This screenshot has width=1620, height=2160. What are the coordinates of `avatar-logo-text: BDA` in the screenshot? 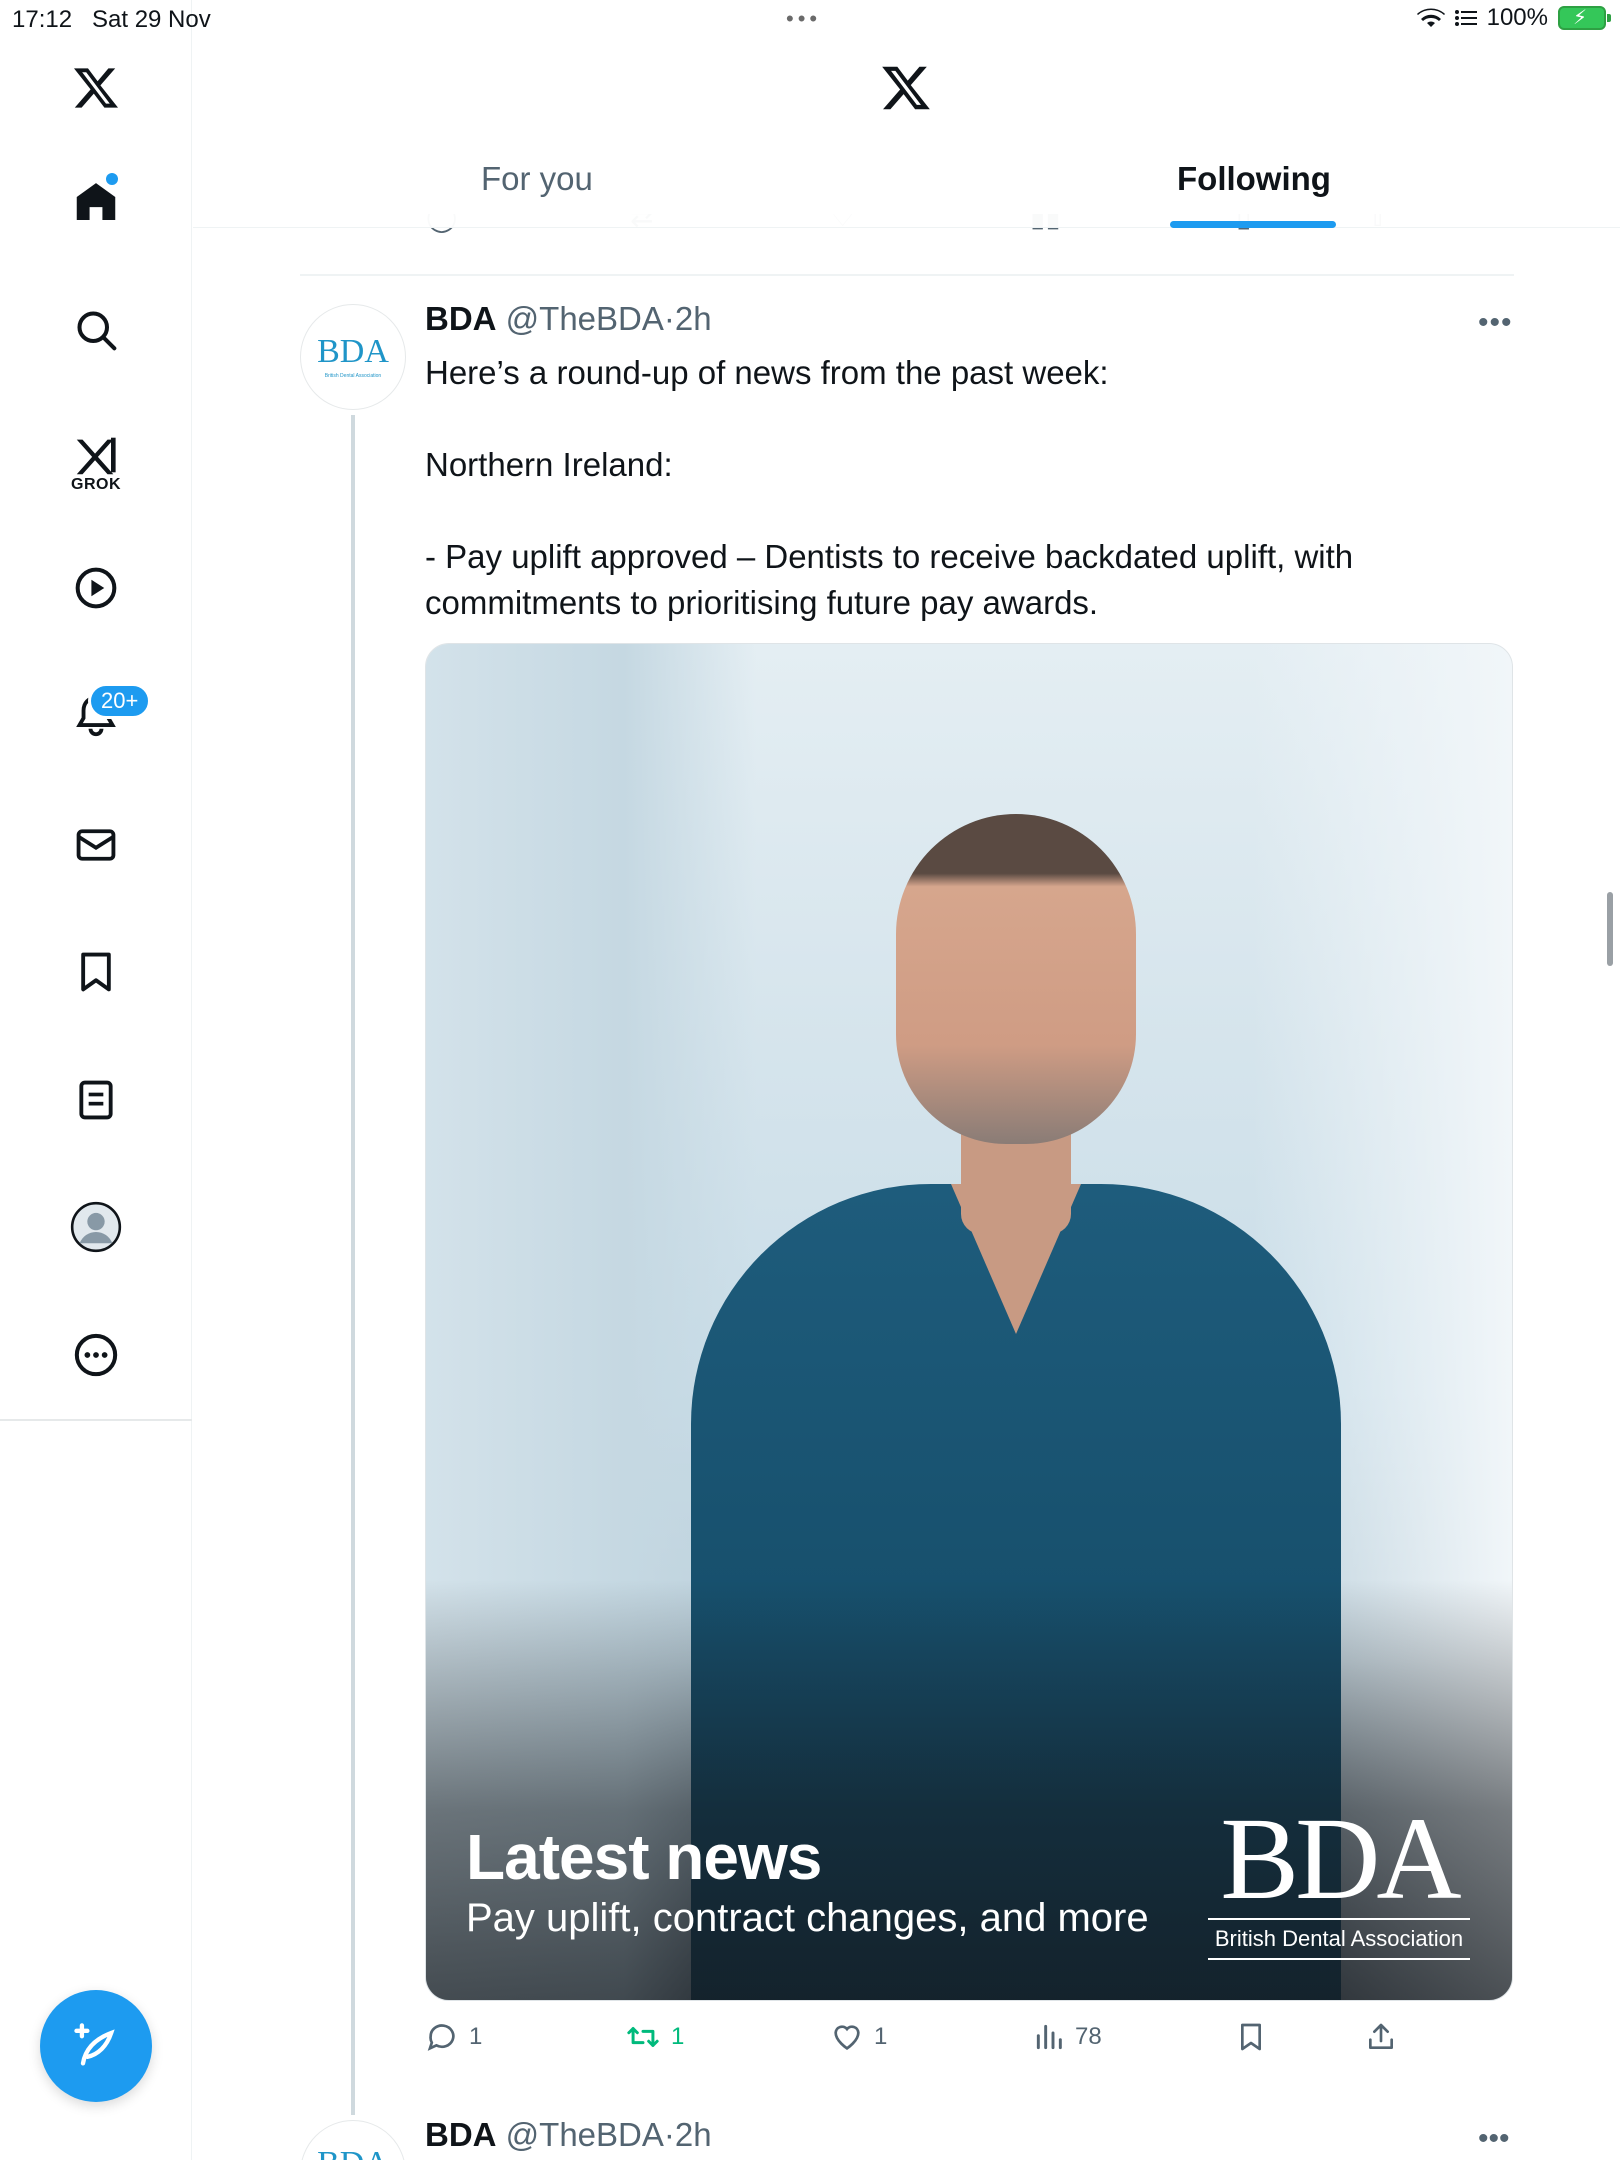 It's located at (353, 351).